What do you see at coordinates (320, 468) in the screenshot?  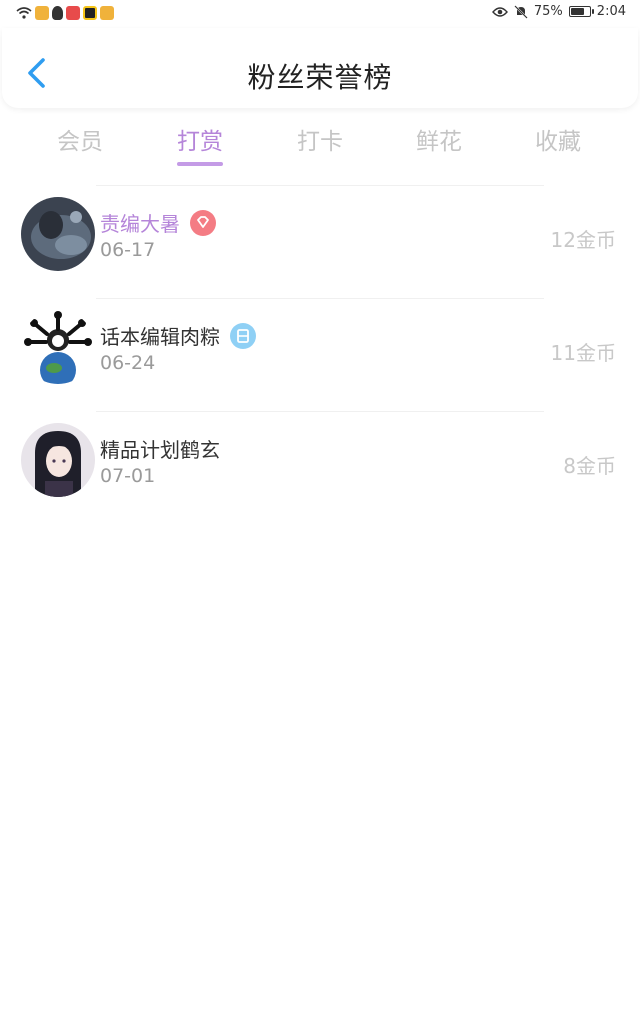 I see `fan-list-item: 精品计划鹤玄 07-01 8金币` at bounding box center [320, 468].